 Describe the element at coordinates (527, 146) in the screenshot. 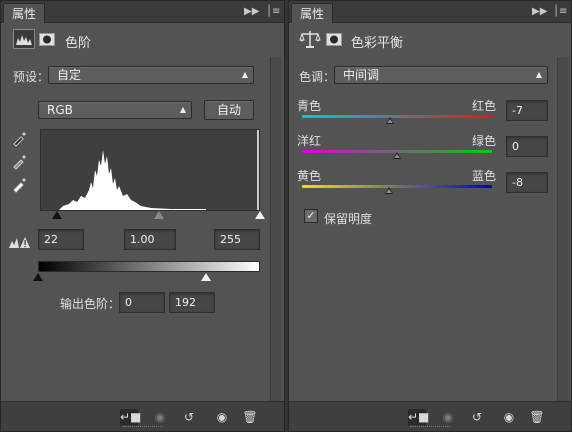

I see `magenta-green-value-field: 0` at that location.